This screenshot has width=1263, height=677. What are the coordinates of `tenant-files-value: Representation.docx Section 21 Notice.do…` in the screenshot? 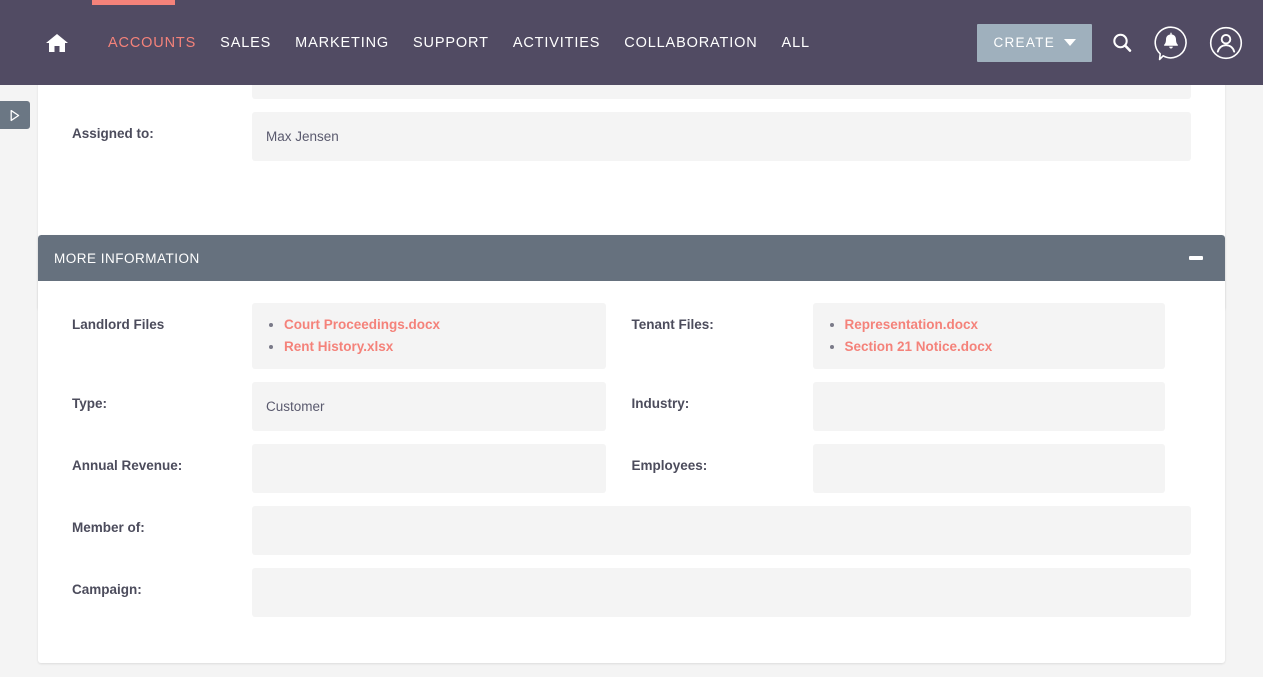 It's located at (988, 336).